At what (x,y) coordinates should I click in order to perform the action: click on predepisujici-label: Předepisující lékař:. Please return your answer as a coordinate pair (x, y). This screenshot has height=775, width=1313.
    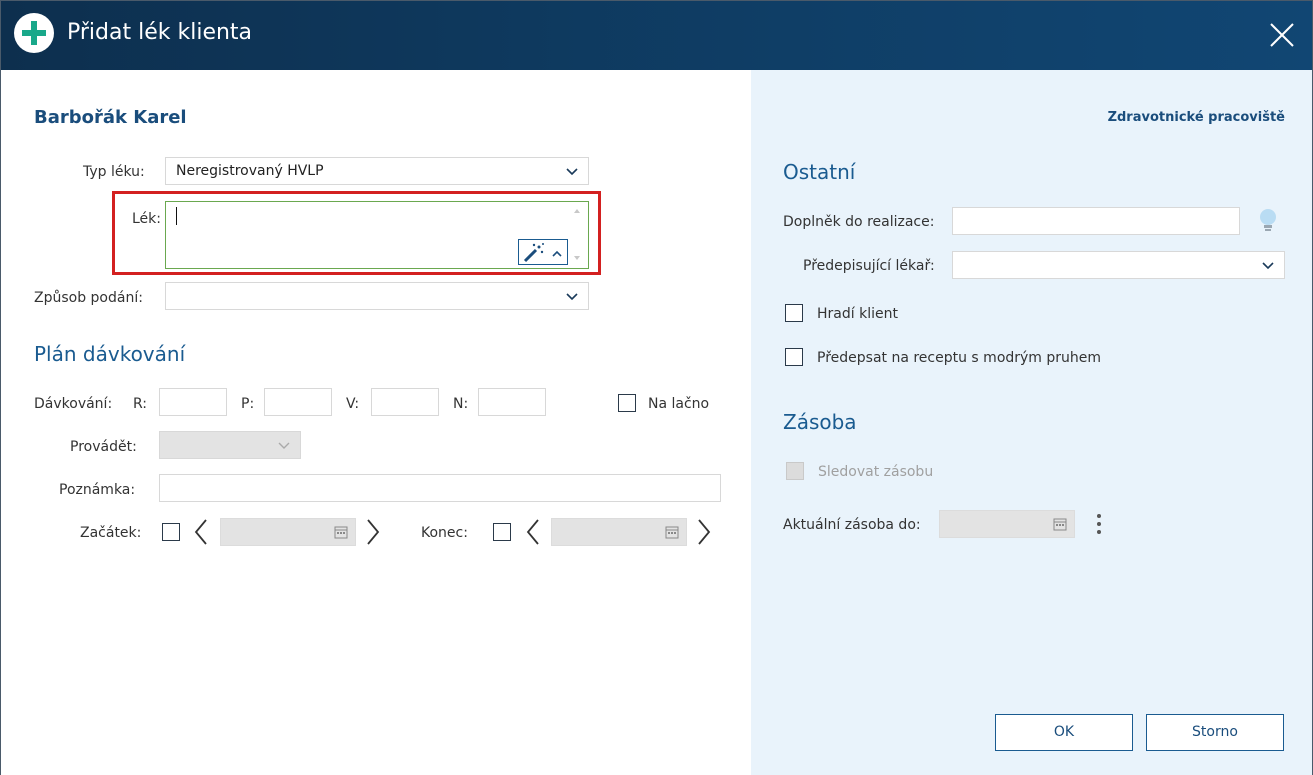
    Looking at the image, I should click on (869, 266).